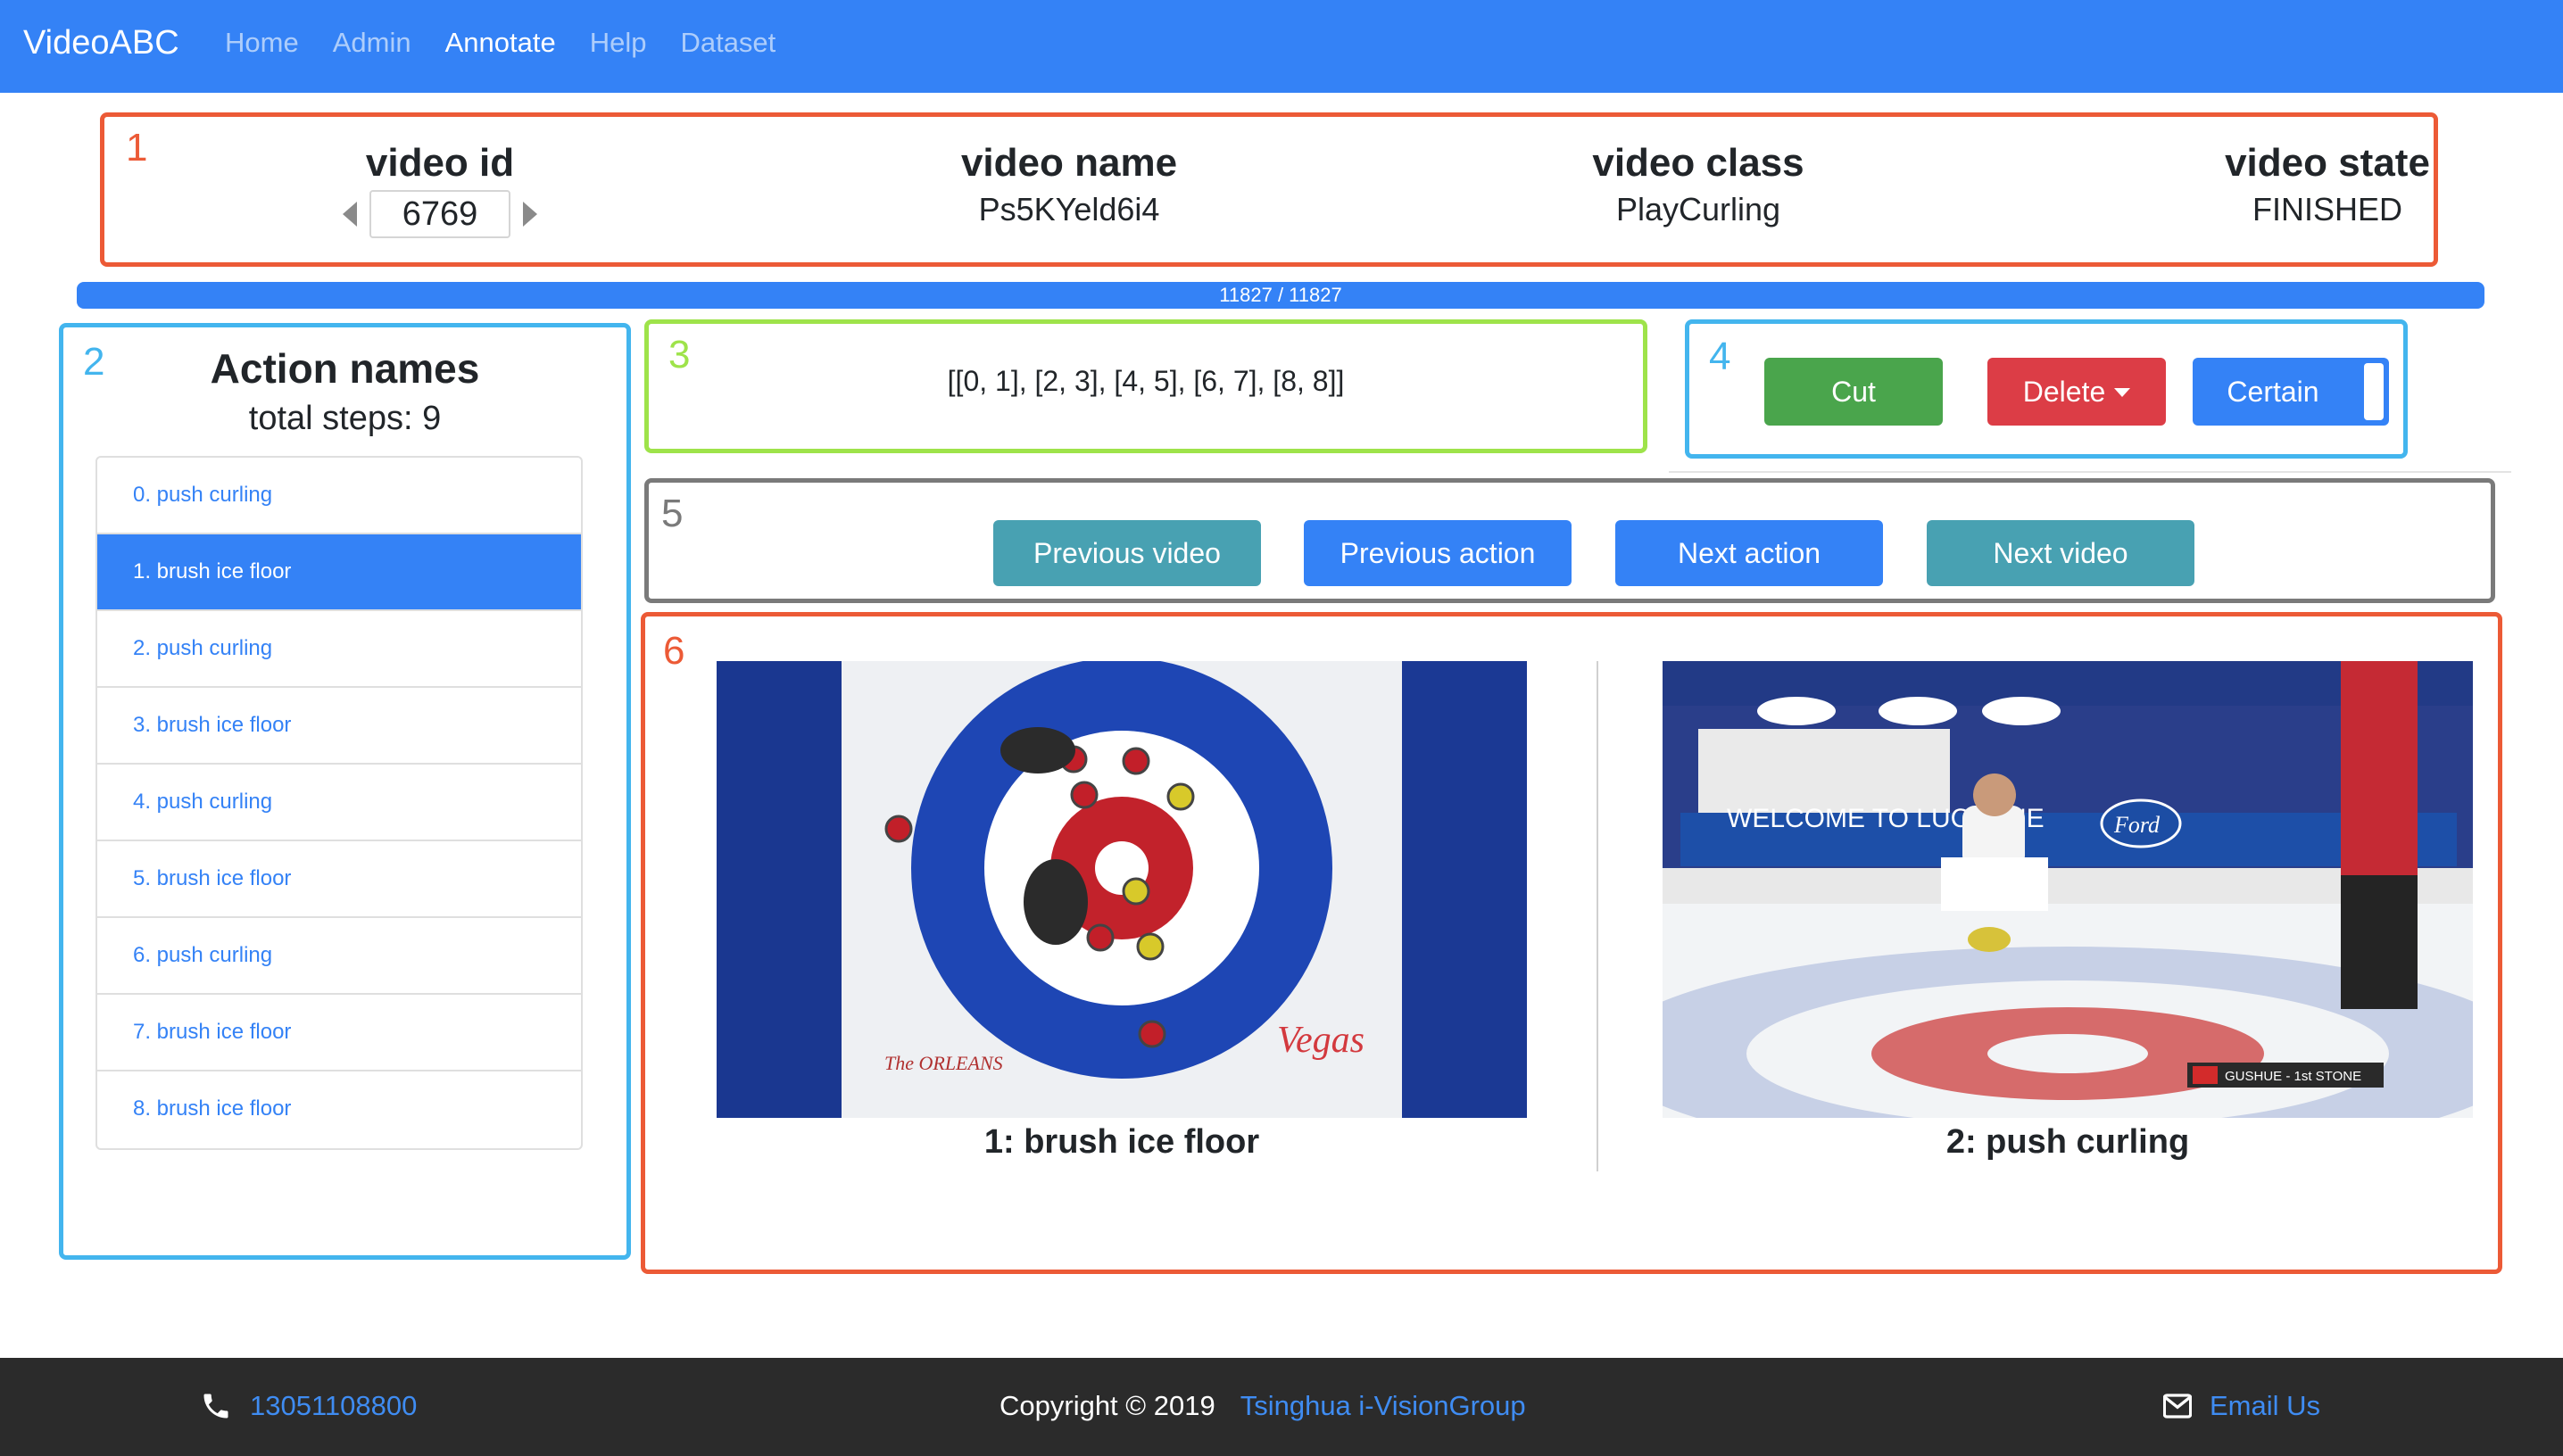  I want to click on divider, so click(2090, 472).